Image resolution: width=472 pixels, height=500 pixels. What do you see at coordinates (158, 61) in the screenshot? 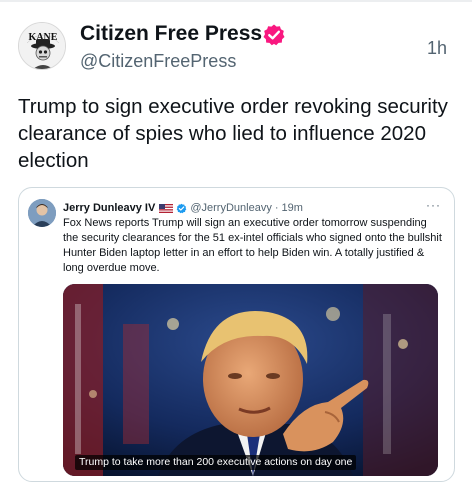
I see `author-handle: @CitizenFreePress` at bounding box center [158, 61].